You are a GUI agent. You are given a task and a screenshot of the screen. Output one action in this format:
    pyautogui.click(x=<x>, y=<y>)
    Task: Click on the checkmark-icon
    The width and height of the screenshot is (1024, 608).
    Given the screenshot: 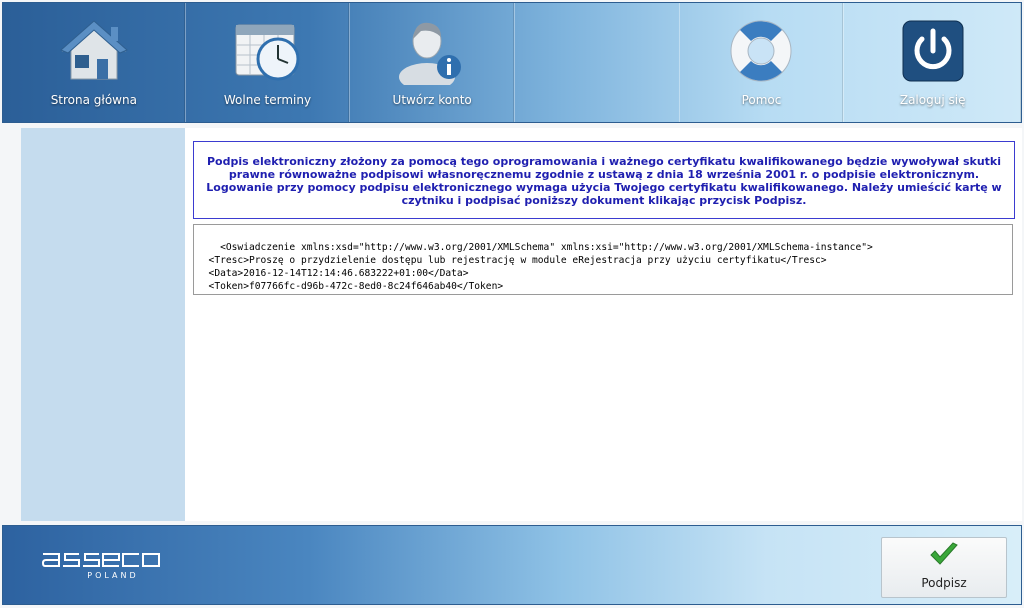 What is the action you would take?
    pyautogui.click(x=944, y=555)
    